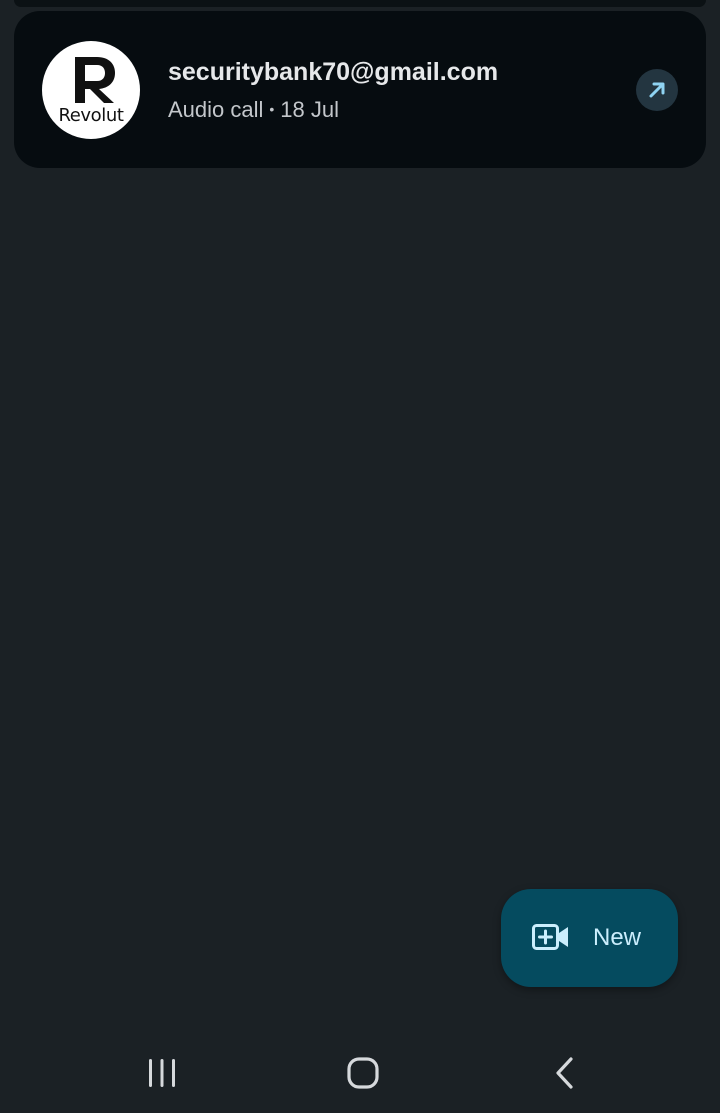 This screenshot has height=1113, width=720. I want to click on home-icon, so click(363, 1073).